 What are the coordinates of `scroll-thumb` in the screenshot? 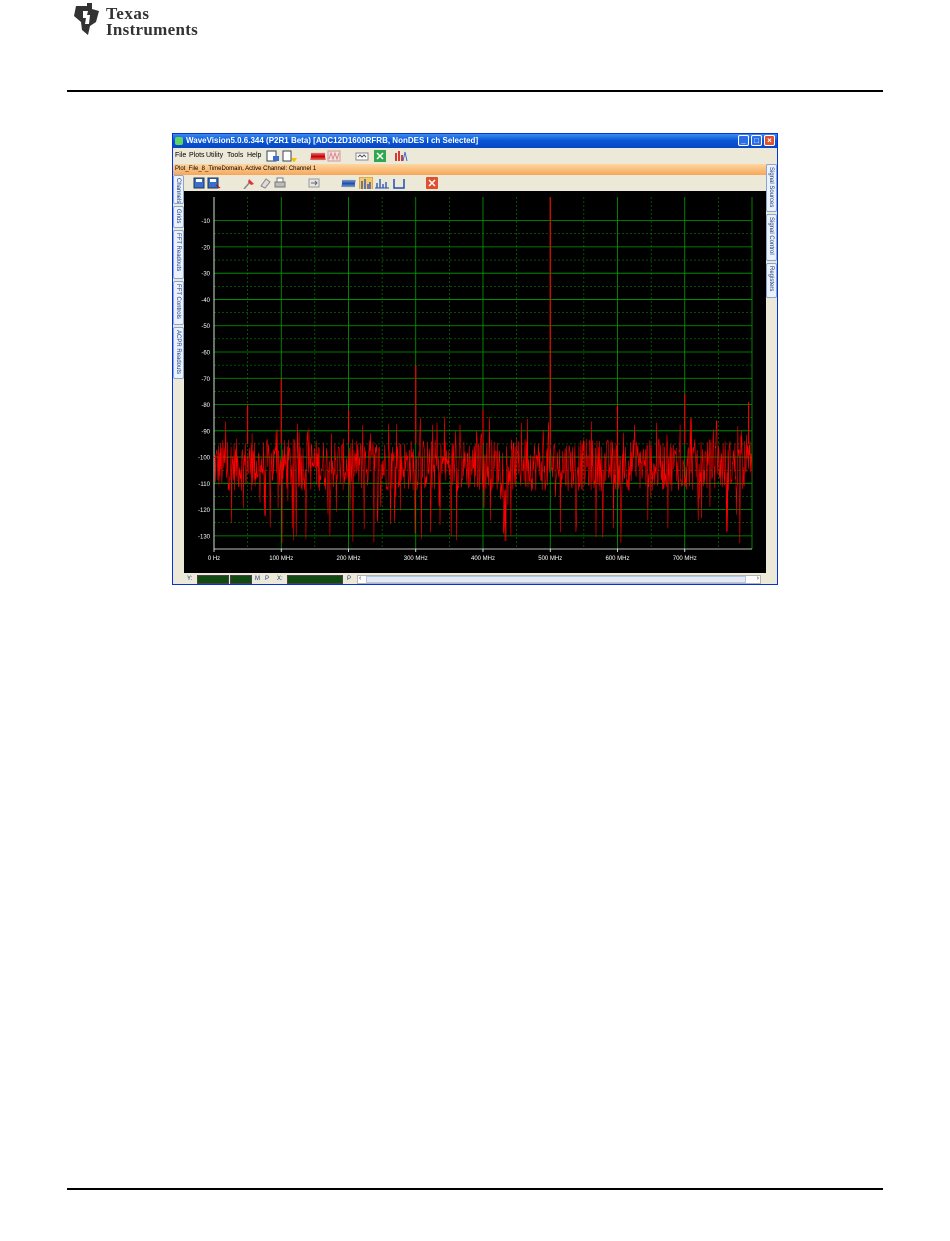 It's located at (556, 579).